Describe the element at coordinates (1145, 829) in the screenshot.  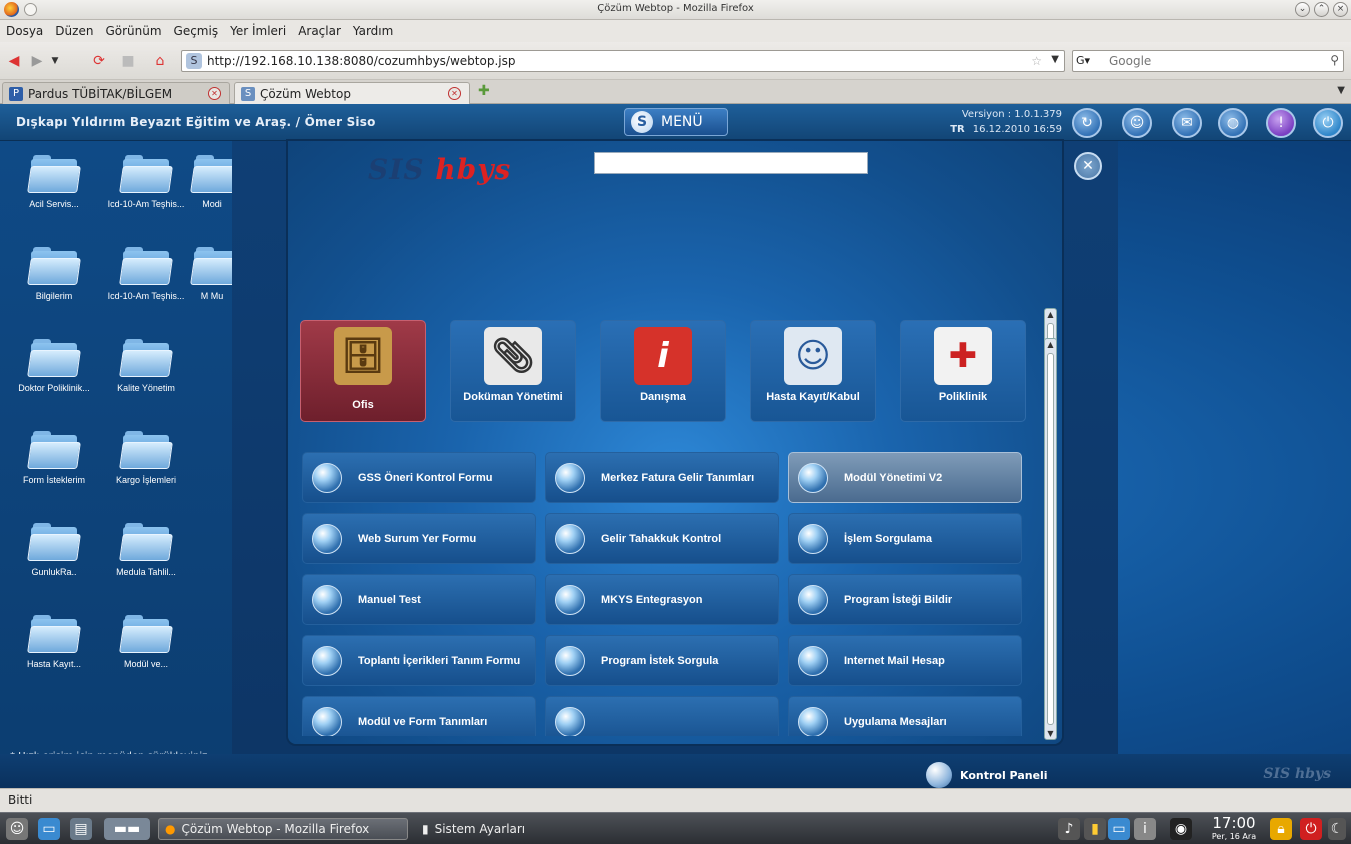
I see `info-tray-icon: i` at that location.